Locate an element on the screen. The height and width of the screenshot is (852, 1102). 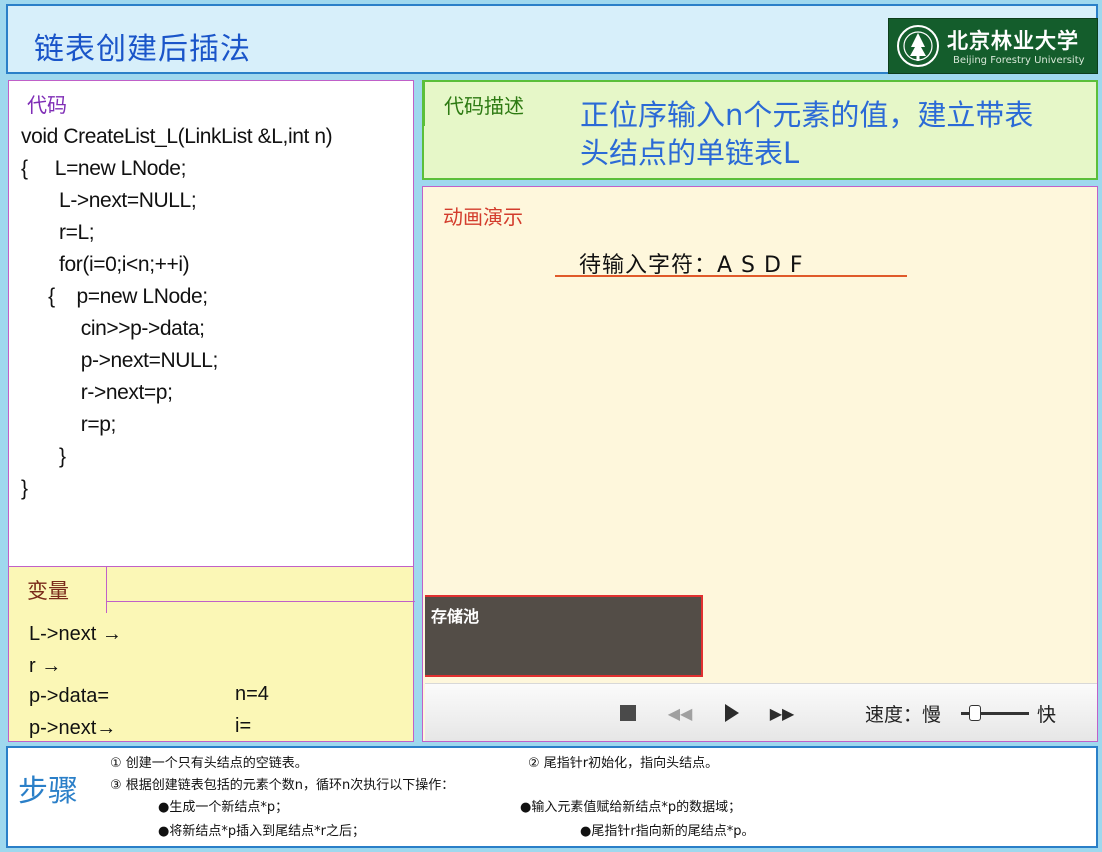
emblem-icon is located at coordinates (918, 46).